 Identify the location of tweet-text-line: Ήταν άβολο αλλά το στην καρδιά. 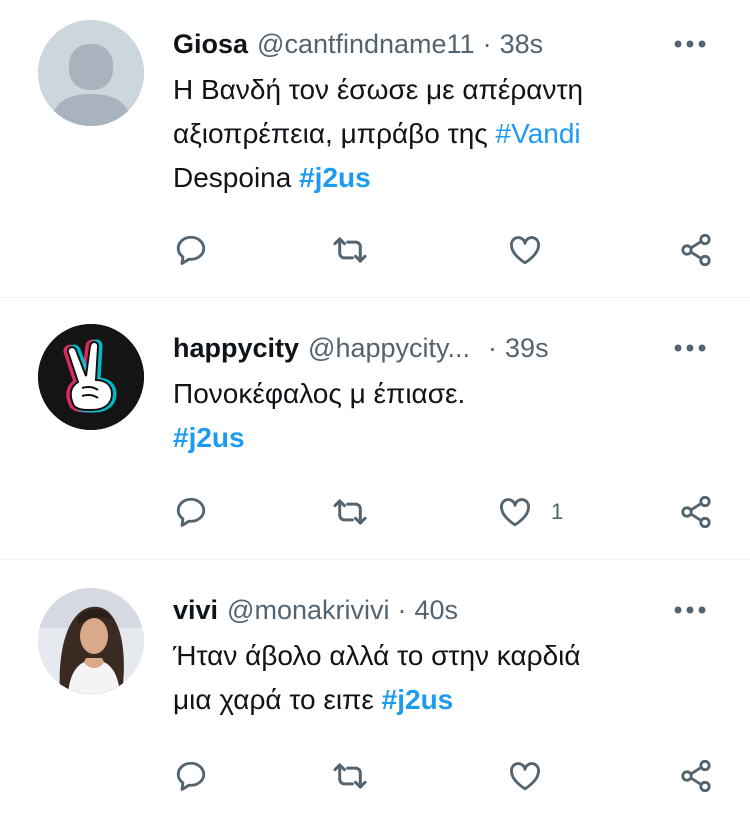
(377, 655).